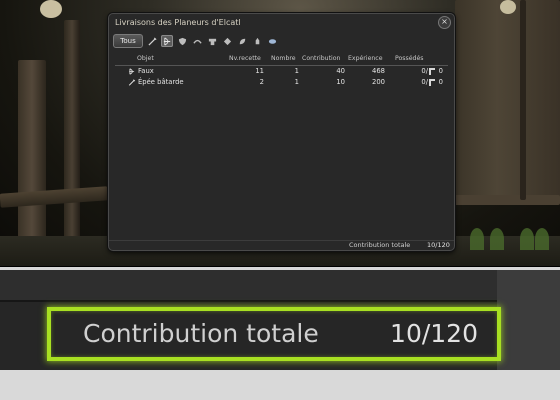 This screenshot has width=560, height=400. I want to click on column-contribution: Contribution, so click(321, 58).